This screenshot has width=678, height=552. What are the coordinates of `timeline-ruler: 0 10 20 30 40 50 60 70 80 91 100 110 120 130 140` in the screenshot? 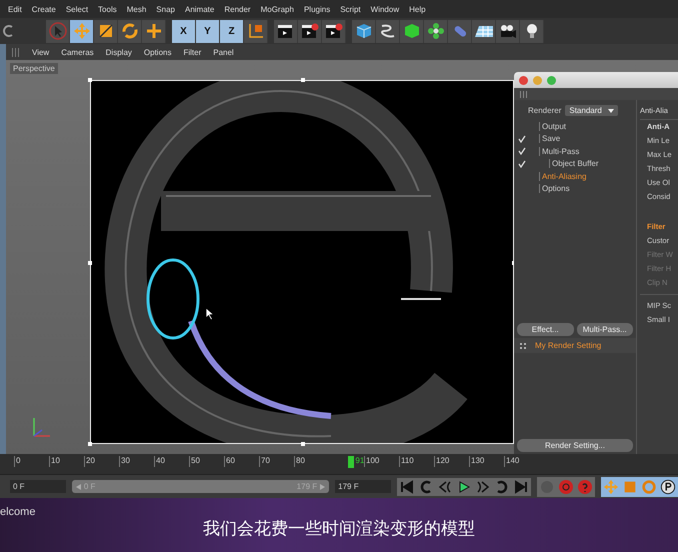 It's located at (339, 464).